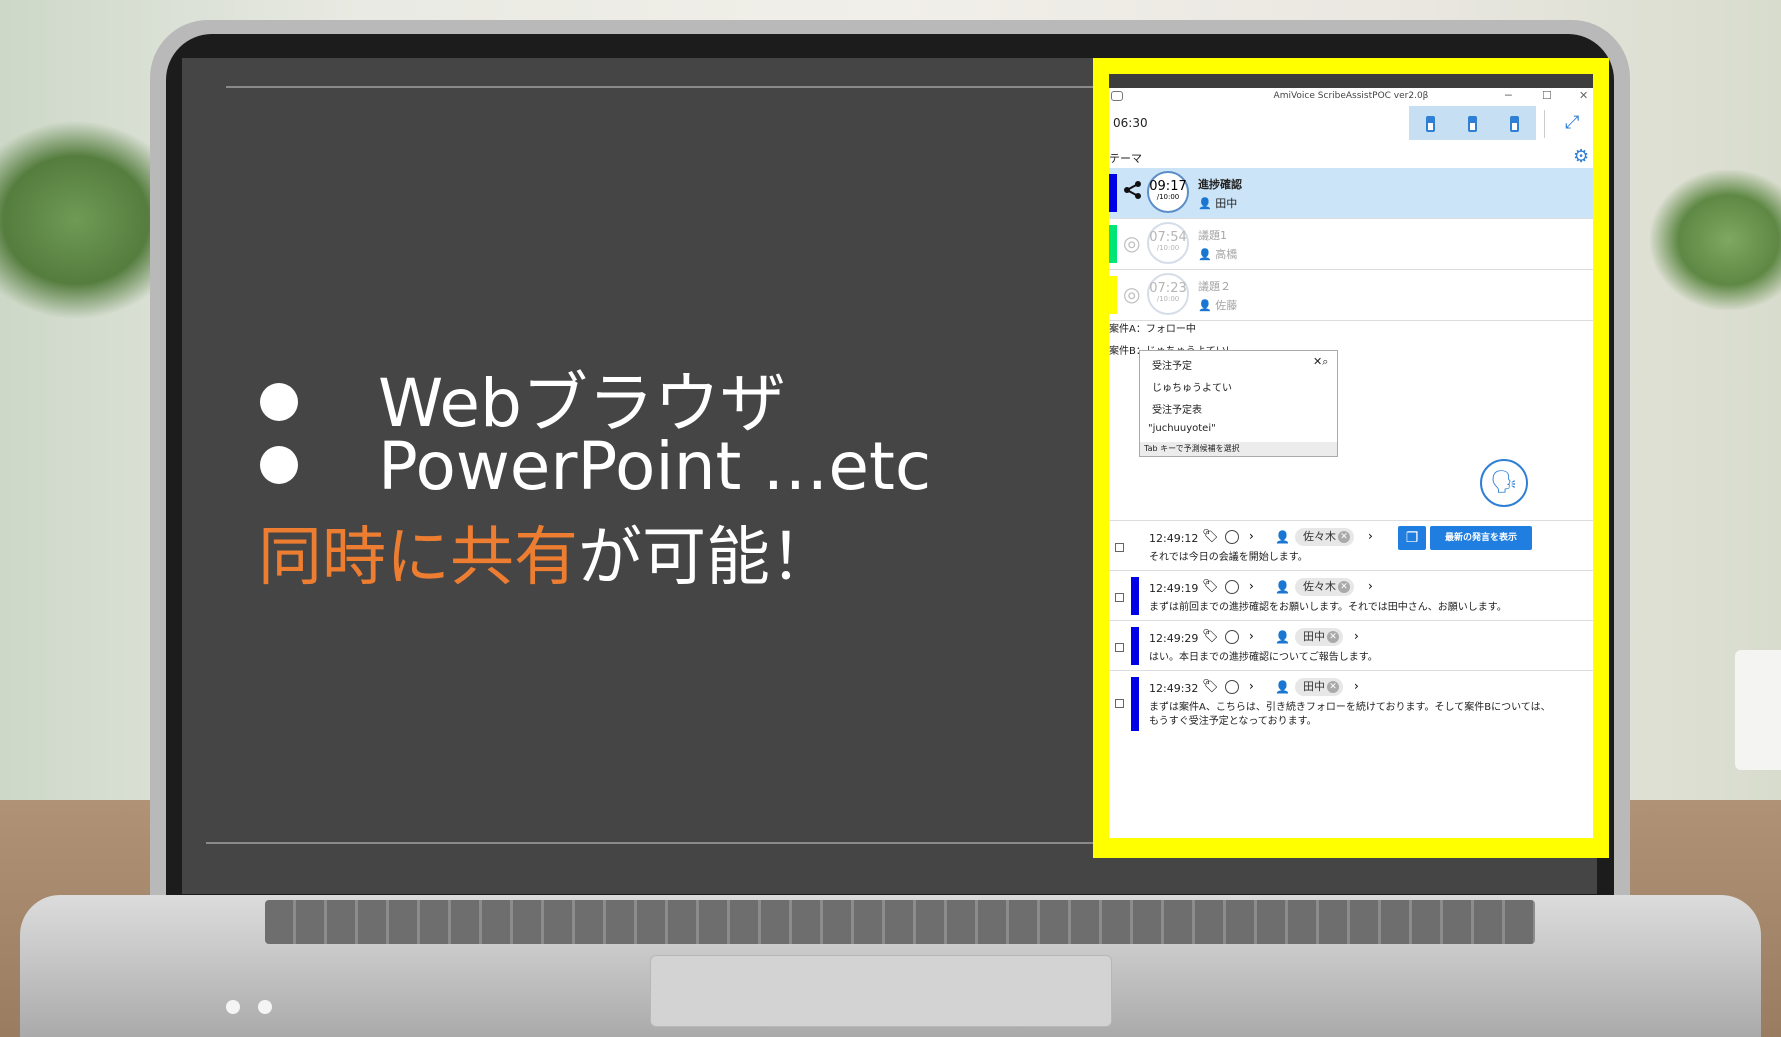  Describe the element at coordinates (1182, 428) in the screenshot. I see `ime-candidate: "juchuuyotei"` at that location.